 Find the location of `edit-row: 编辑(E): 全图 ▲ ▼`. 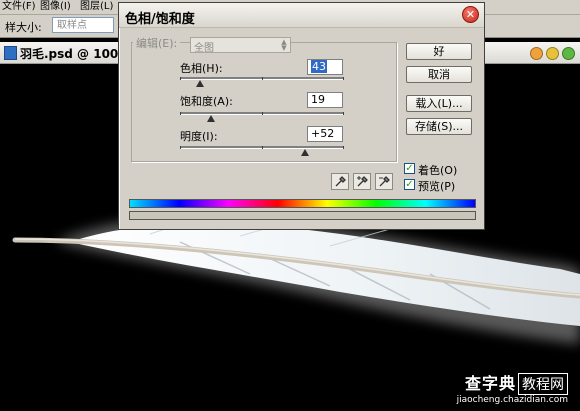

edit-row: 编辑(E): 全图 ▲ ▼ is located at coordinates (212, 45).